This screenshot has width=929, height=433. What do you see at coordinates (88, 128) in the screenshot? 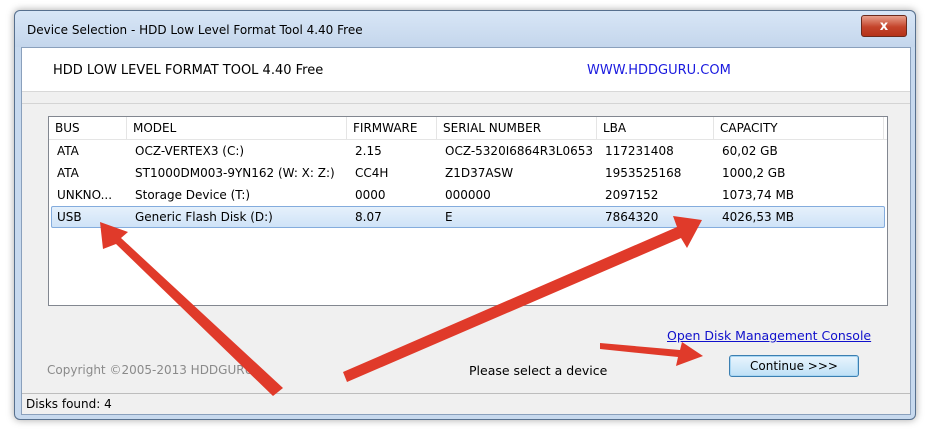
I see `column-header-bus: BUS` at bounding box center [88, 128].